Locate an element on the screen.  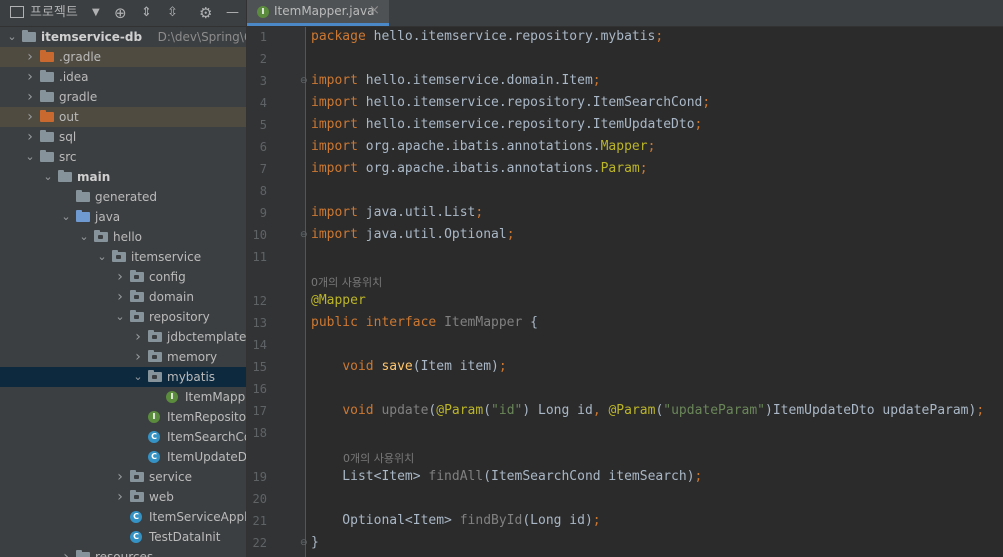
tree-item-domain: › domain is located at coordinates (123, 297).